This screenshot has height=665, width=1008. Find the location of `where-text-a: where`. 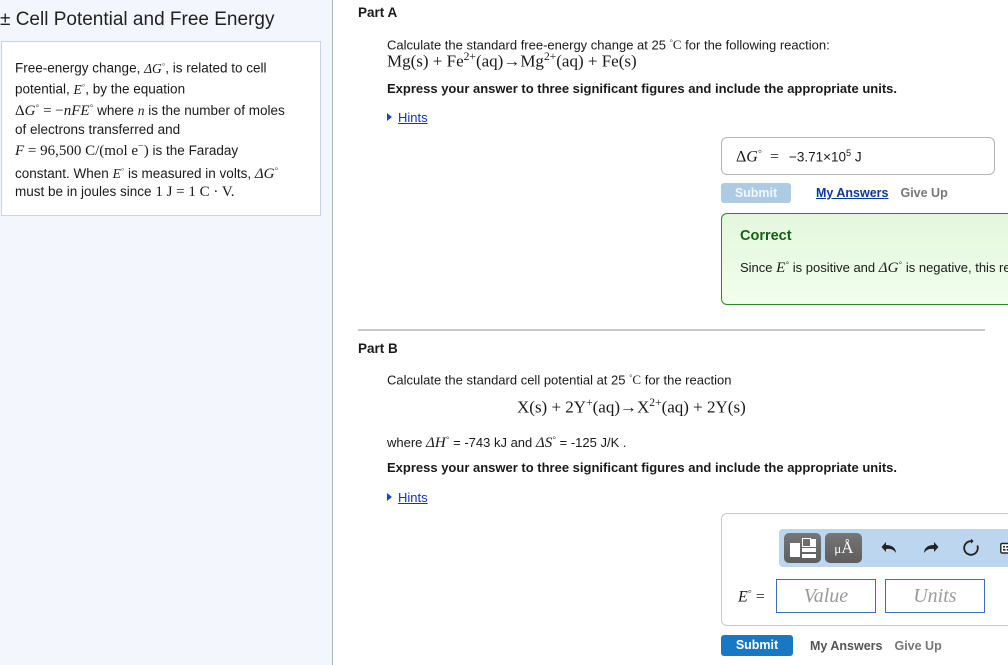

where-text-a: where is located at coordinates (407, 442).